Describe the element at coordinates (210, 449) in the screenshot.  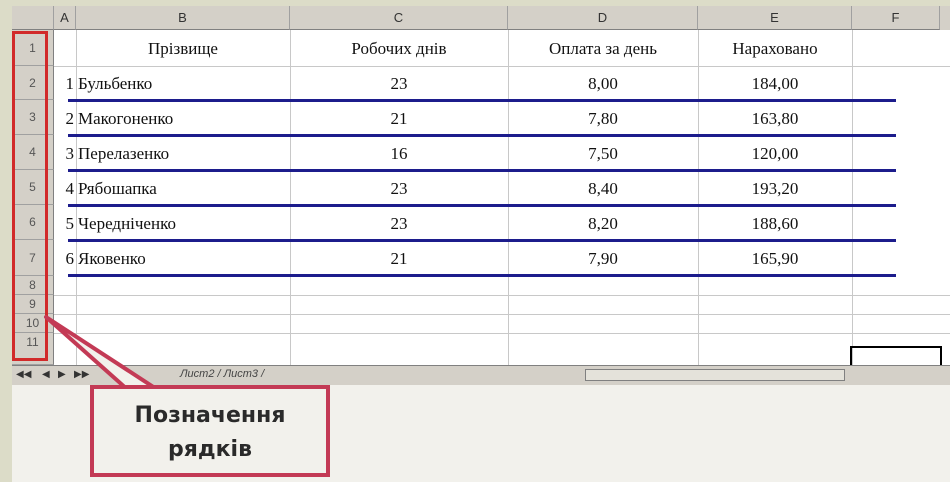
I see `callout-line-2: рядків` at that location.